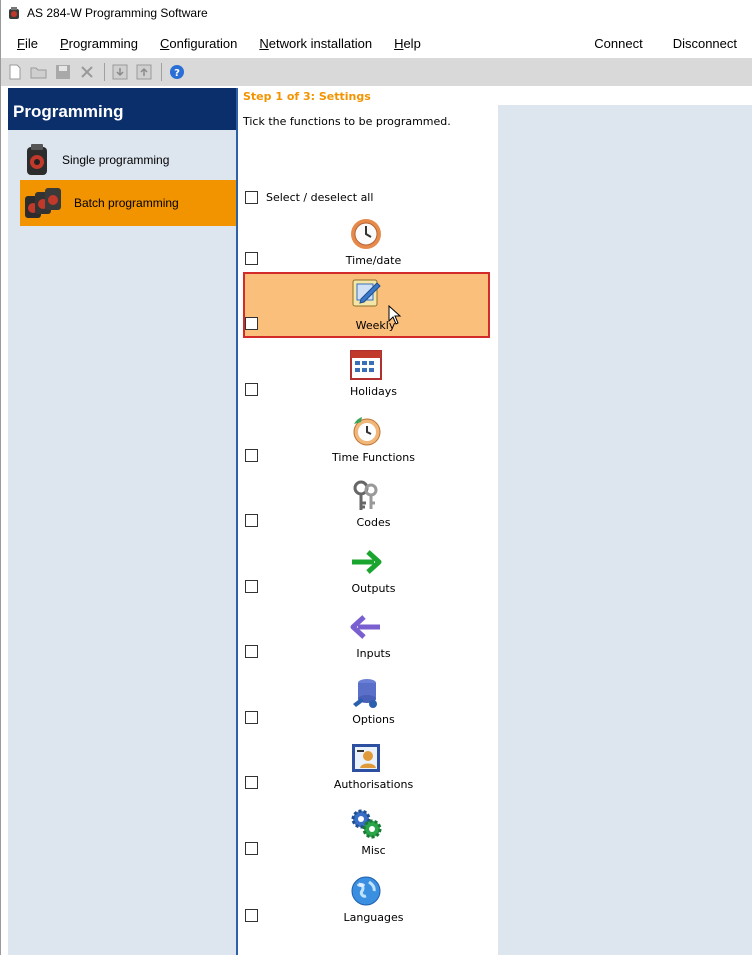  What do you see at coordinates (15, 72) in the screenshot?
I see `new-document-icon` at bounding box center [15, 72].